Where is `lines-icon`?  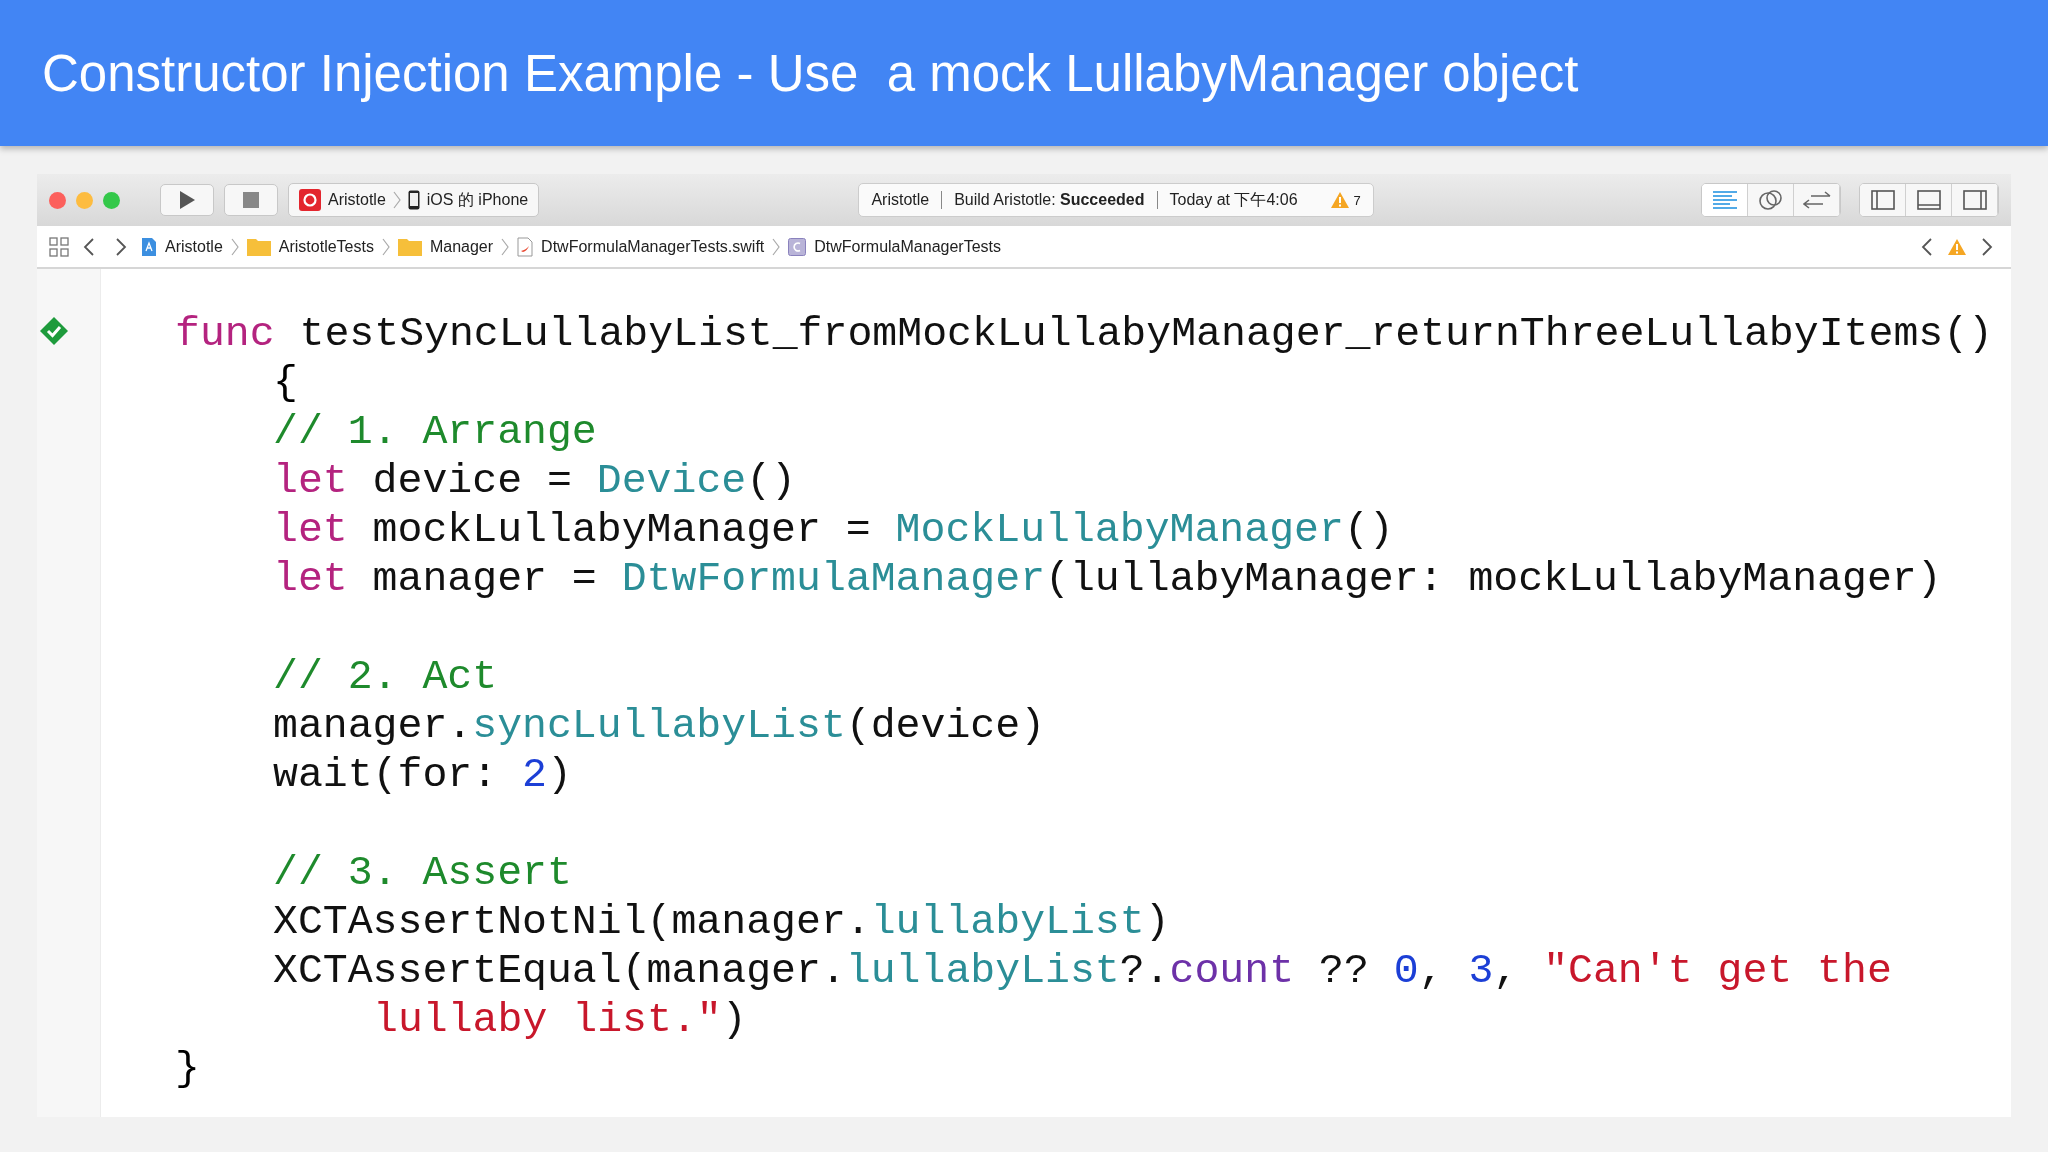
lines-icon is located at coordinates (1724, 200).